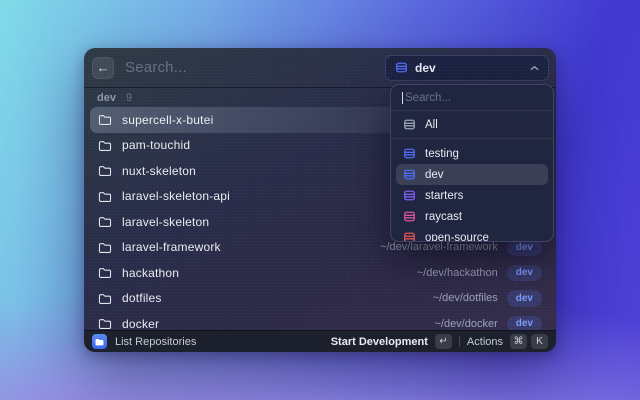  Describe the element at coordinates (106, 98) in the screenshot. I see `section-label: dev` at that location.